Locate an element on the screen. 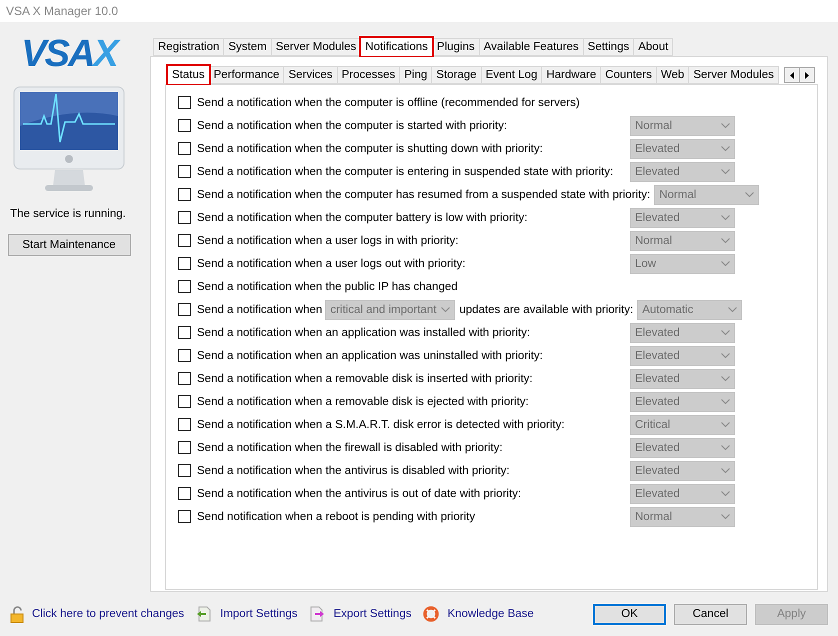 This screenshot has width=838, height=636. tab: Hardware is located at coordinates (571, 75).